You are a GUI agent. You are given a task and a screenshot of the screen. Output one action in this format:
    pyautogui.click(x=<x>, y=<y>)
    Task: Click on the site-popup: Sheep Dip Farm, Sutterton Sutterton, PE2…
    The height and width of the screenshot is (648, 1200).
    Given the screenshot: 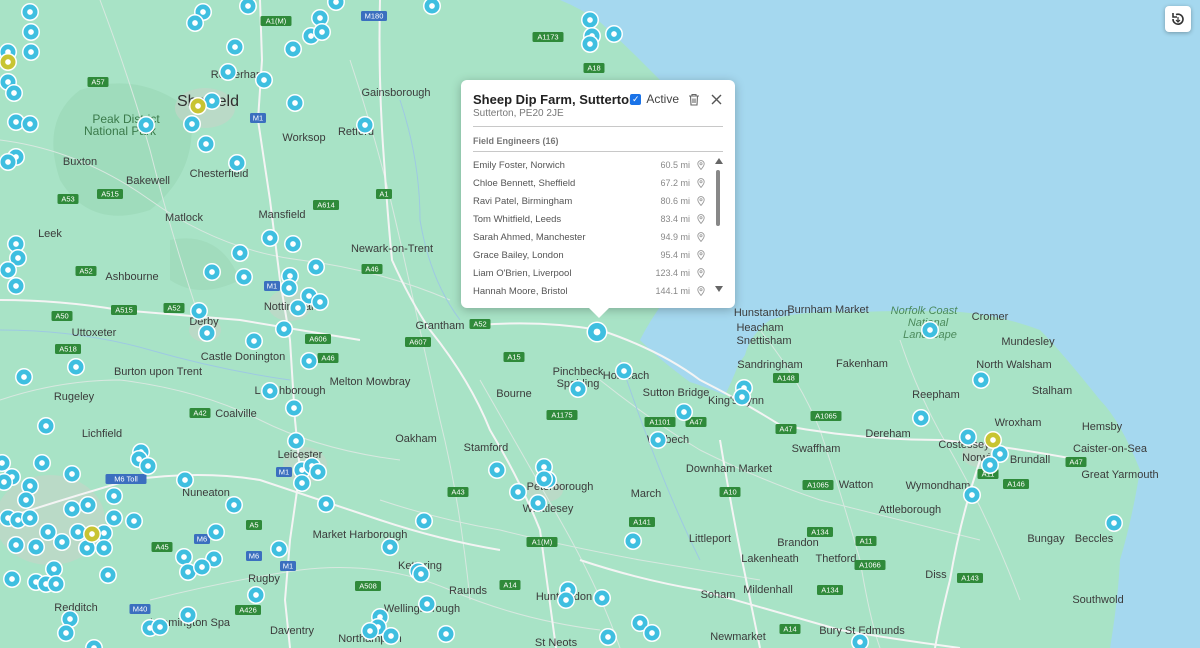 What is the action you would take?
    pyautogui.click(x=598, y=199)
    